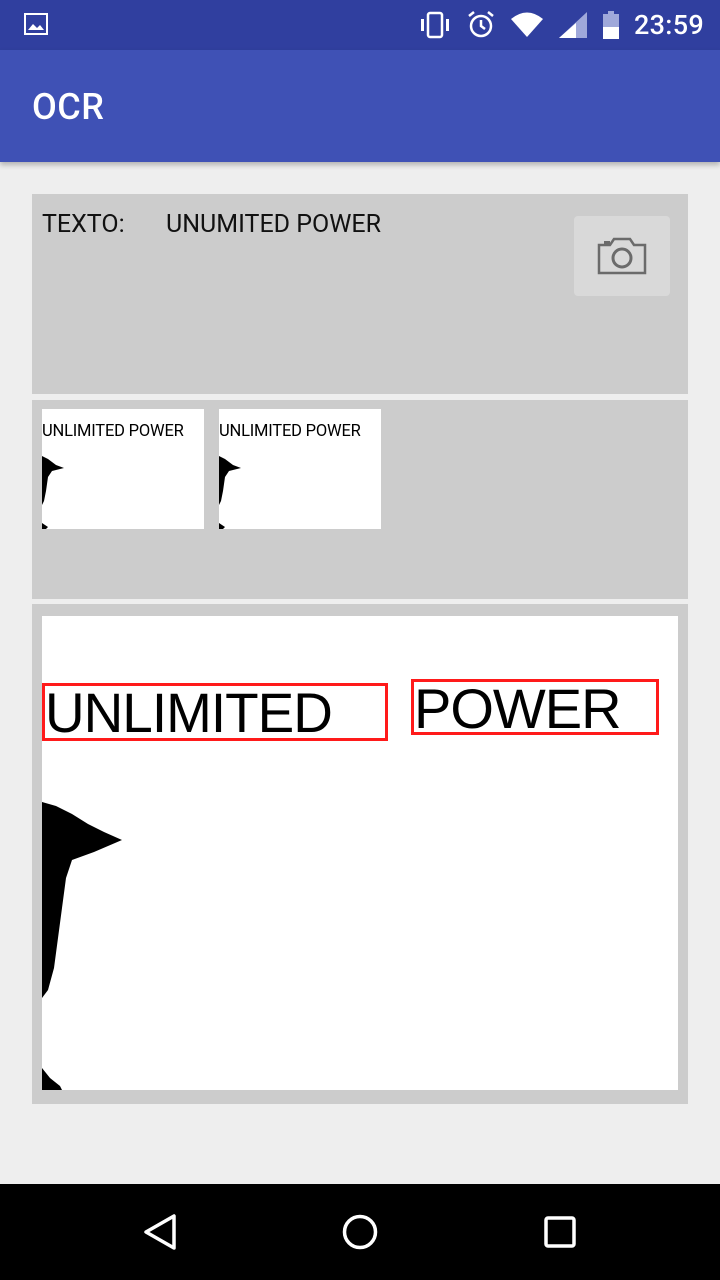 The width and height of the screenshot is (720, 1280). I want to click on status-bar: 23:59, so click(360, 25).